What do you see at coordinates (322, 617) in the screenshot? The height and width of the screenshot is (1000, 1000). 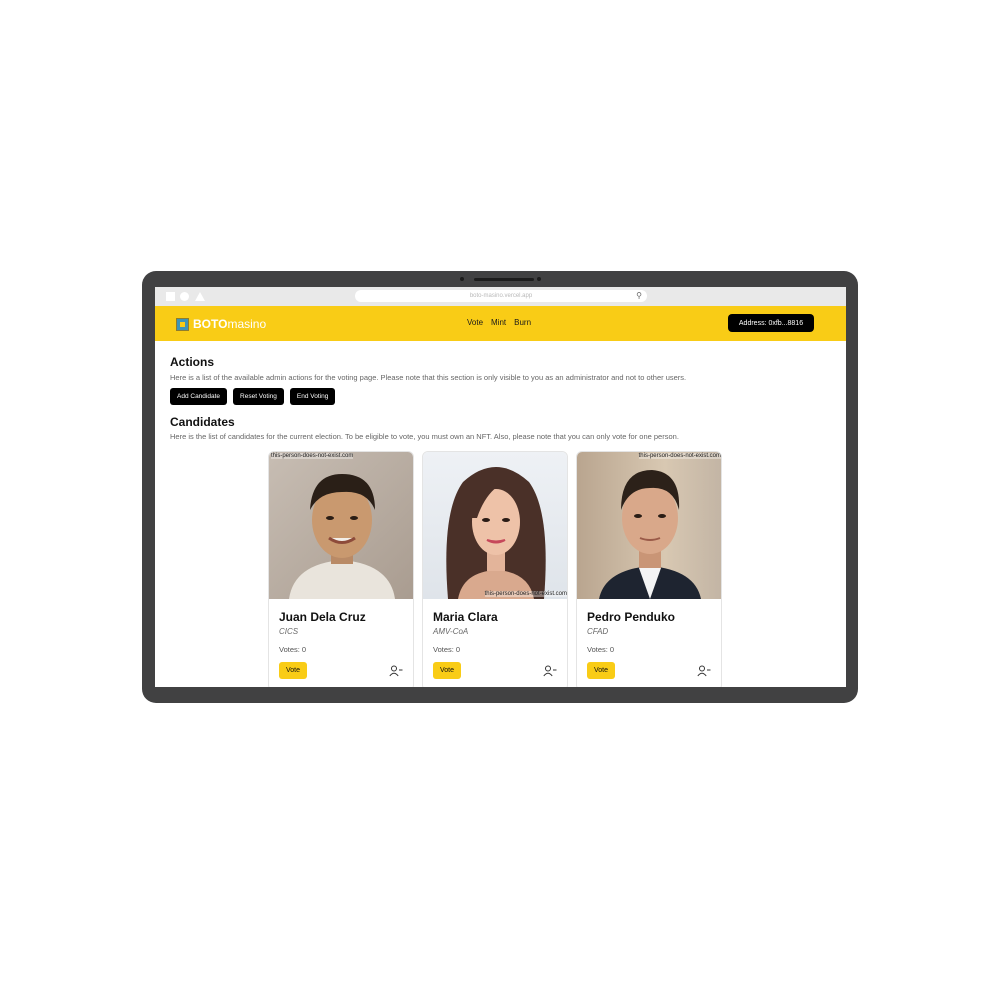 I see `candidate-name: Juan Dela Cruz` at bounding box center [322, 617].